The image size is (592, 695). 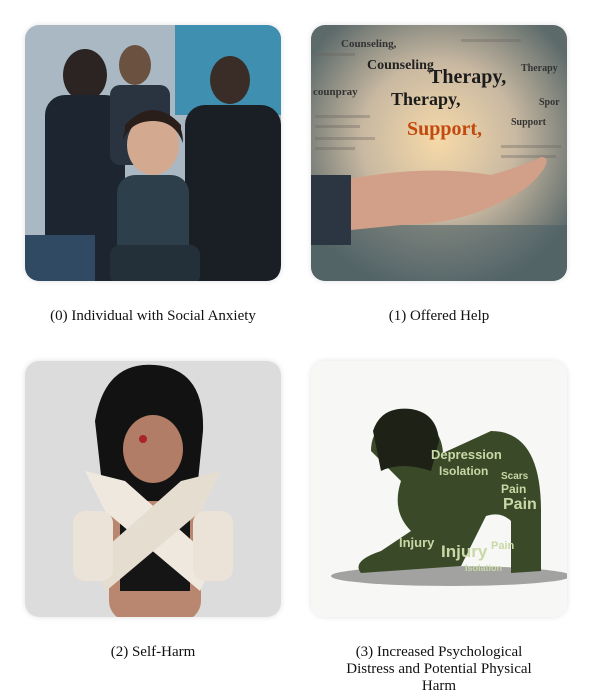 I want to click on word-counseling-2: Counseling, so click(x=400, y=65).